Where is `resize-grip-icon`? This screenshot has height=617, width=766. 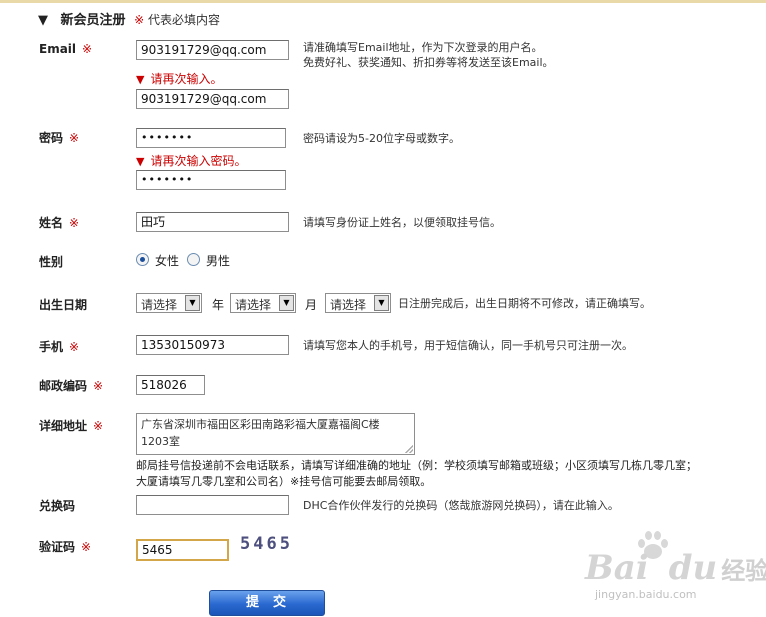 resize-grip-icon is located at coordinates (409, 449).